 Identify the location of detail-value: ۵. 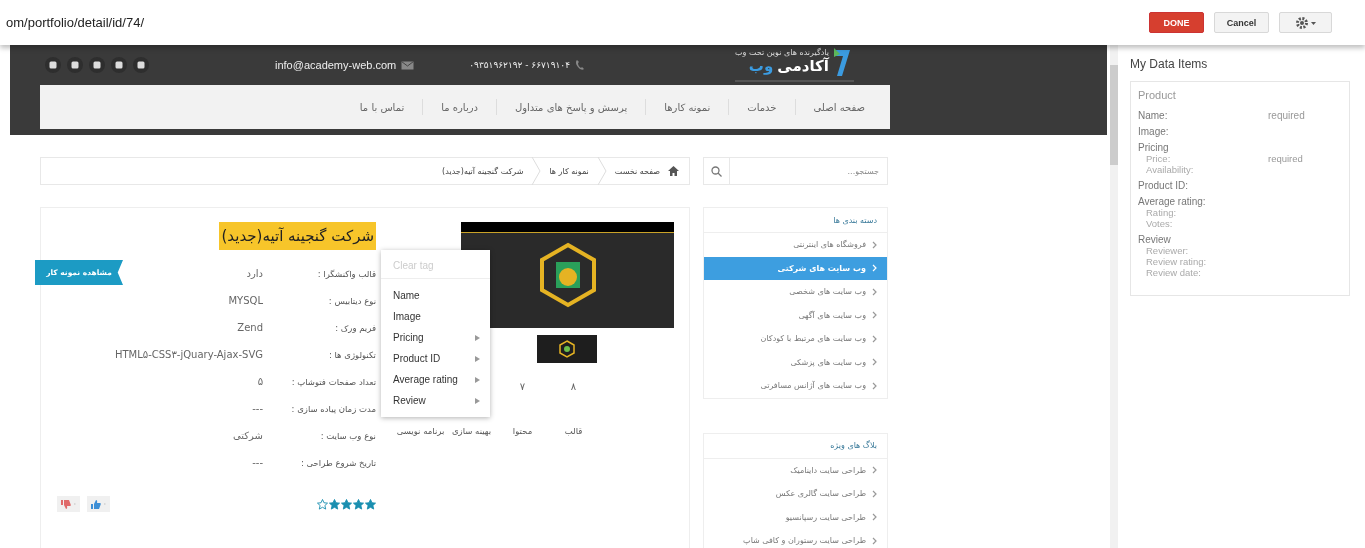
(260, 381).